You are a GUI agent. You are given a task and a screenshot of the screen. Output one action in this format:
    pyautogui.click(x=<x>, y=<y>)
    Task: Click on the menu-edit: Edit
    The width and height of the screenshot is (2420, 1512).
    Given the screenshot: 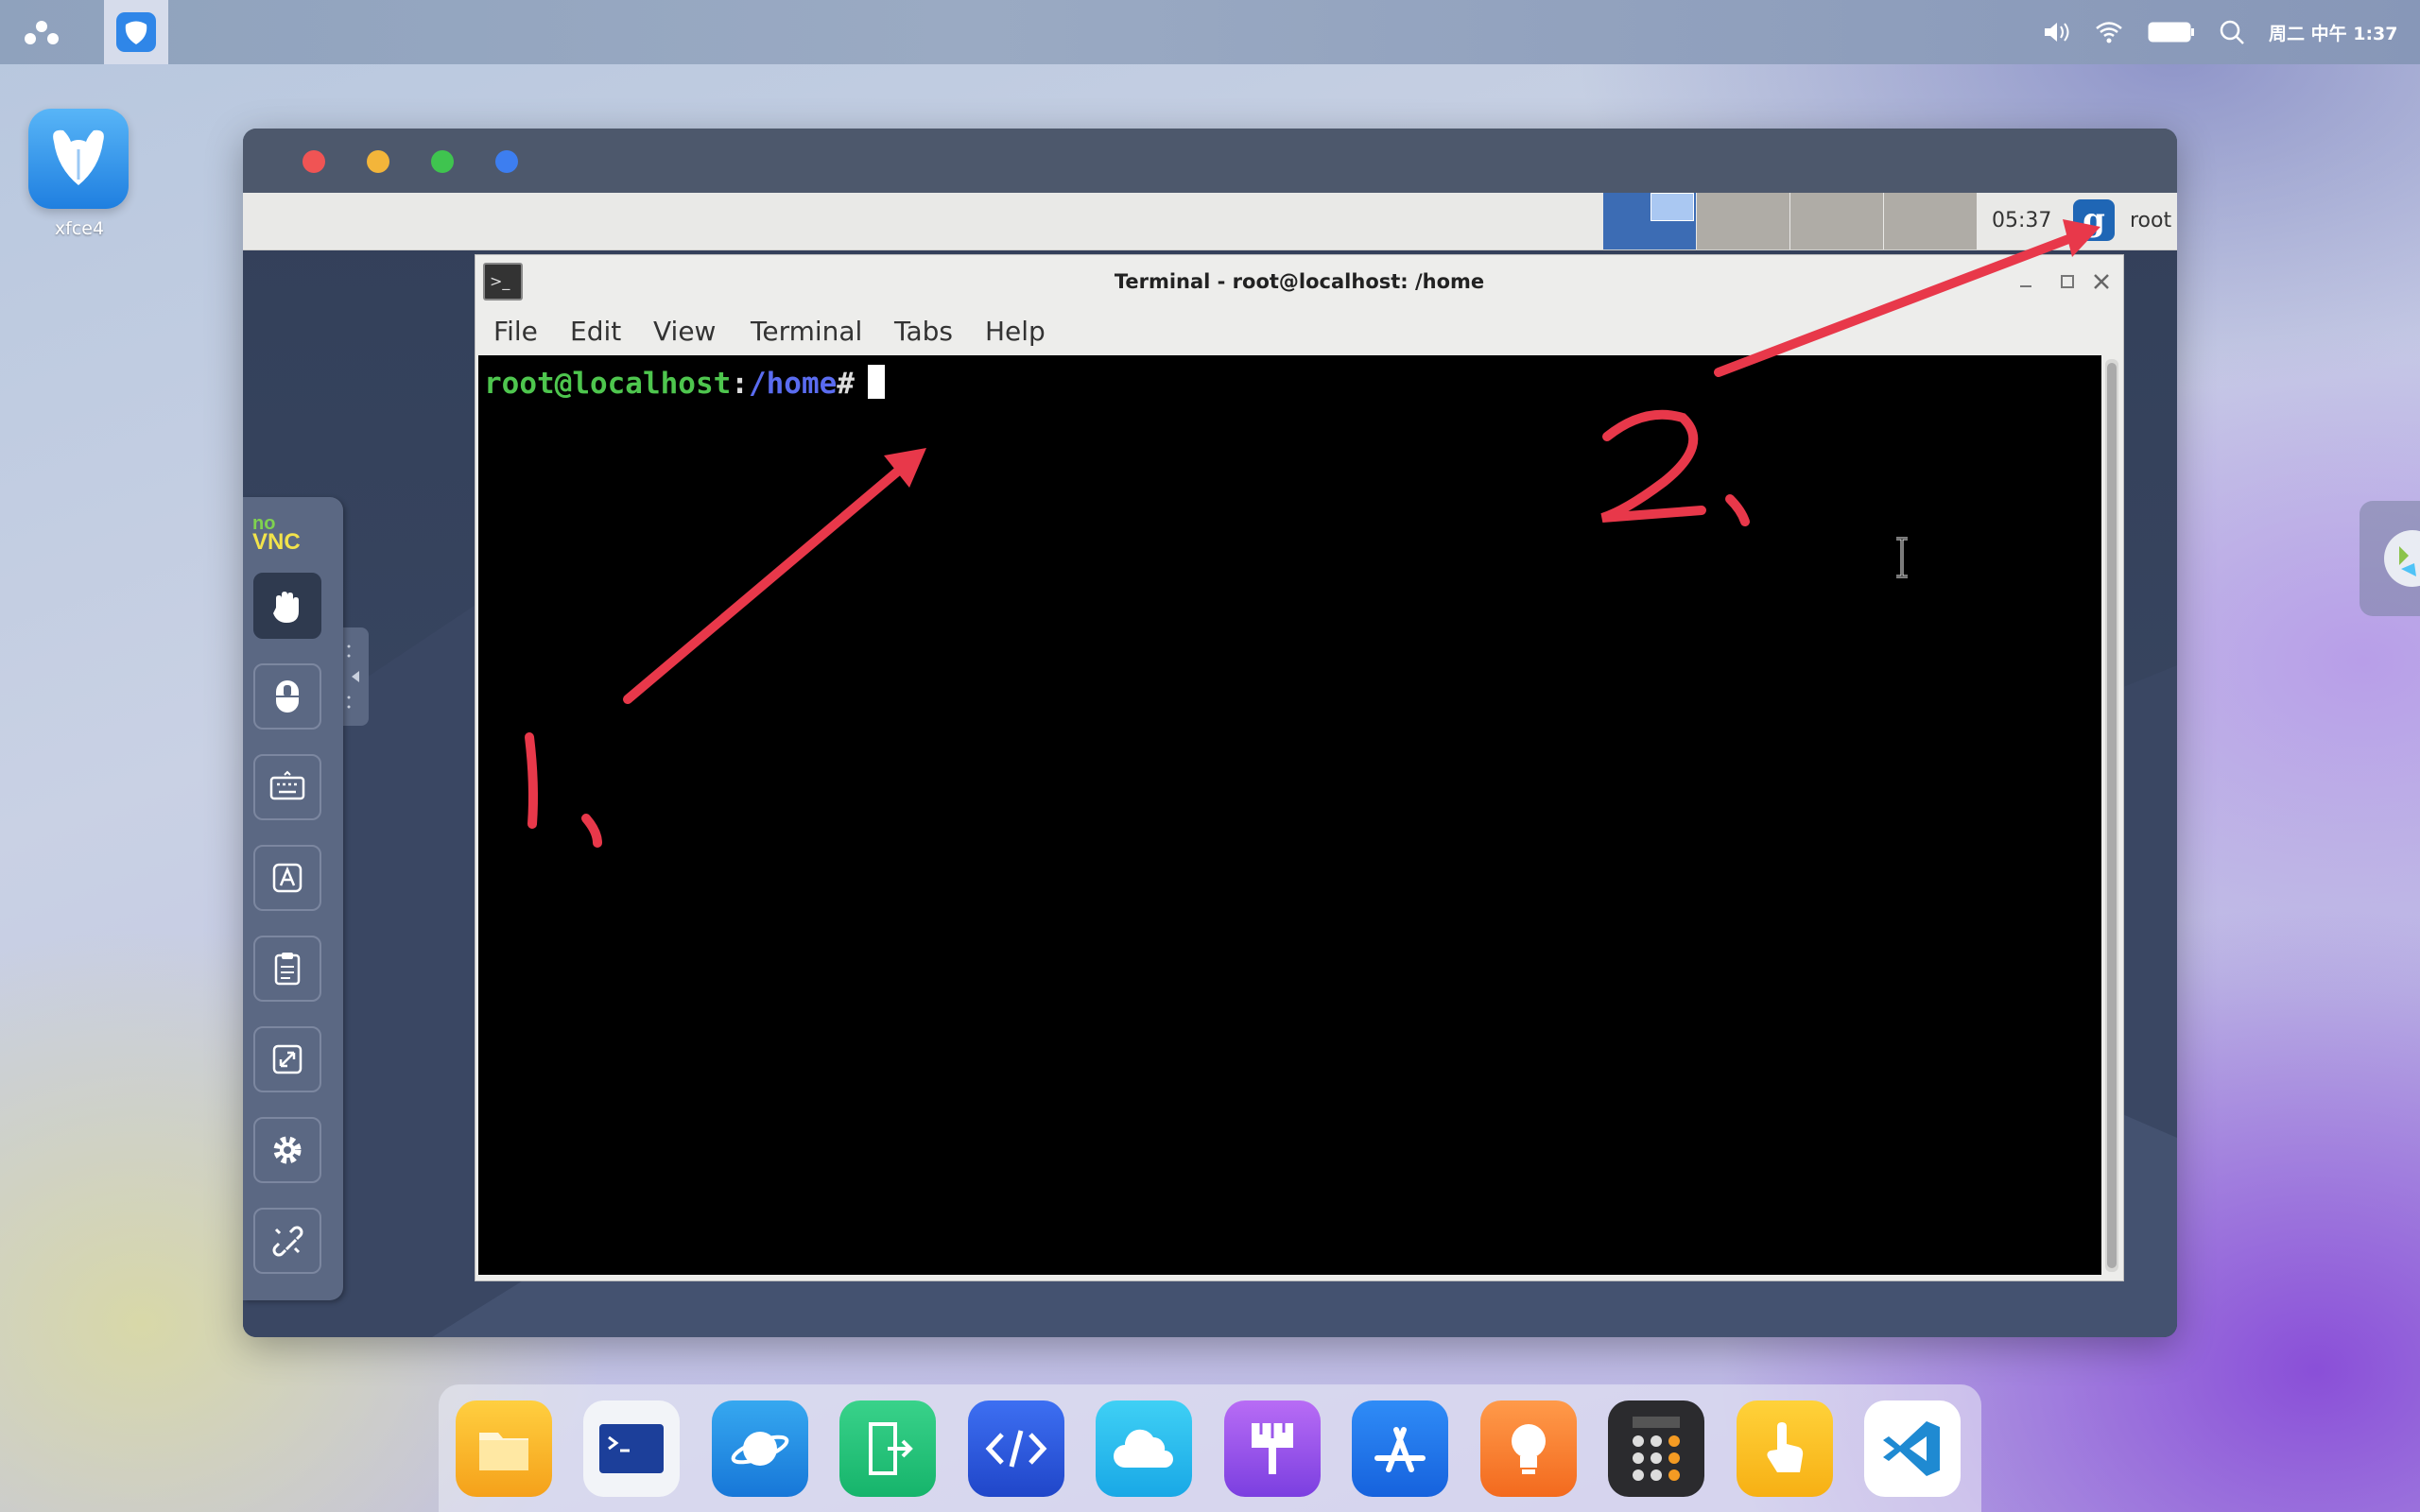 What is the action you would take?
    pyautogui.click(x=595, y=331)
    